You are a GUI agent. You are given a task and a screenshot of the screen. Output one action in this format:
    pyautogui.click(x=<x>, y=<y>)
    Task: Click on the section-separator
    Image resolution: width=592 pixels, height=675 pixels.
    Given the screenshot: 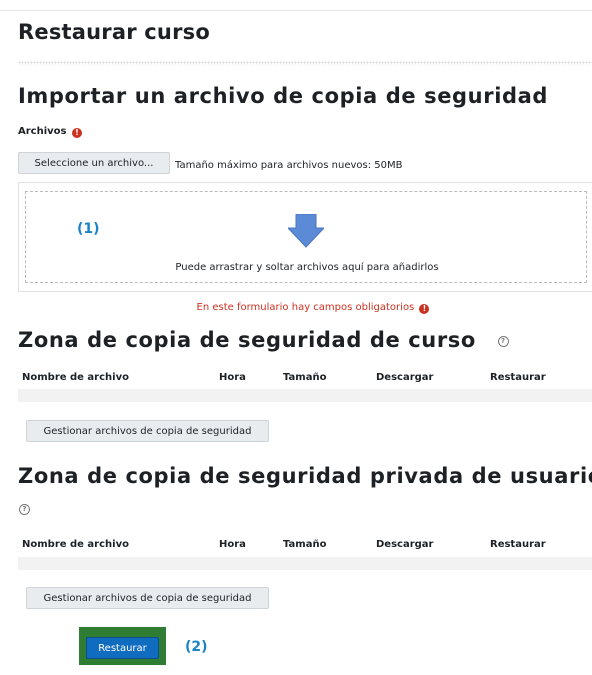 What is the action you would take?
    pyautogui.click(x=305, y=63)
    